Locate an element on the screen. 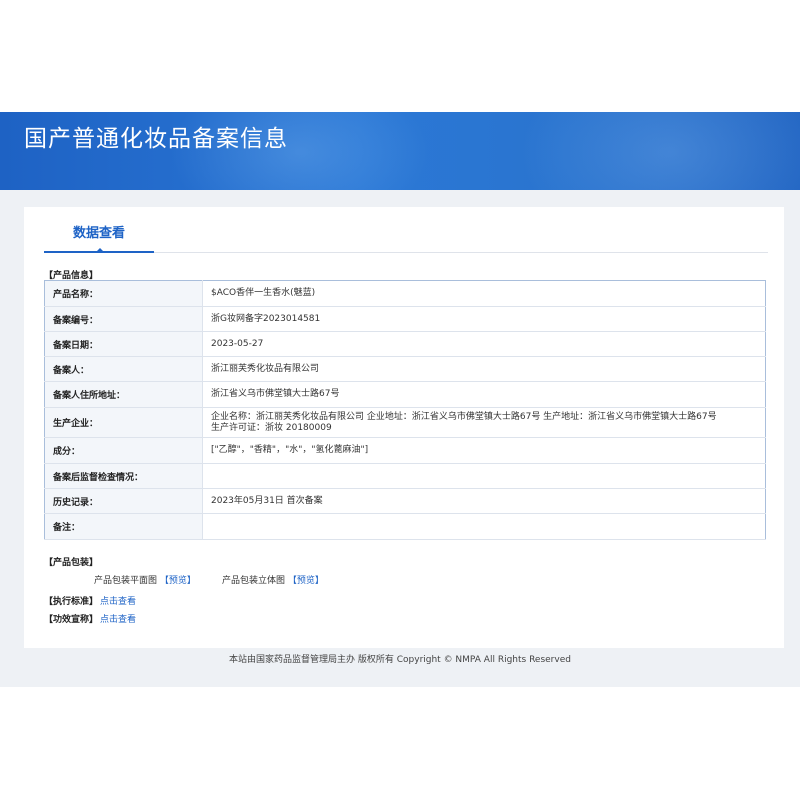 Image resolution: width=800 pixels, height=800 pixels. table-row: 备案人住所地址： 浙江省义乌市佛堂镇大士路67号 is located at coordinates (405, 394).